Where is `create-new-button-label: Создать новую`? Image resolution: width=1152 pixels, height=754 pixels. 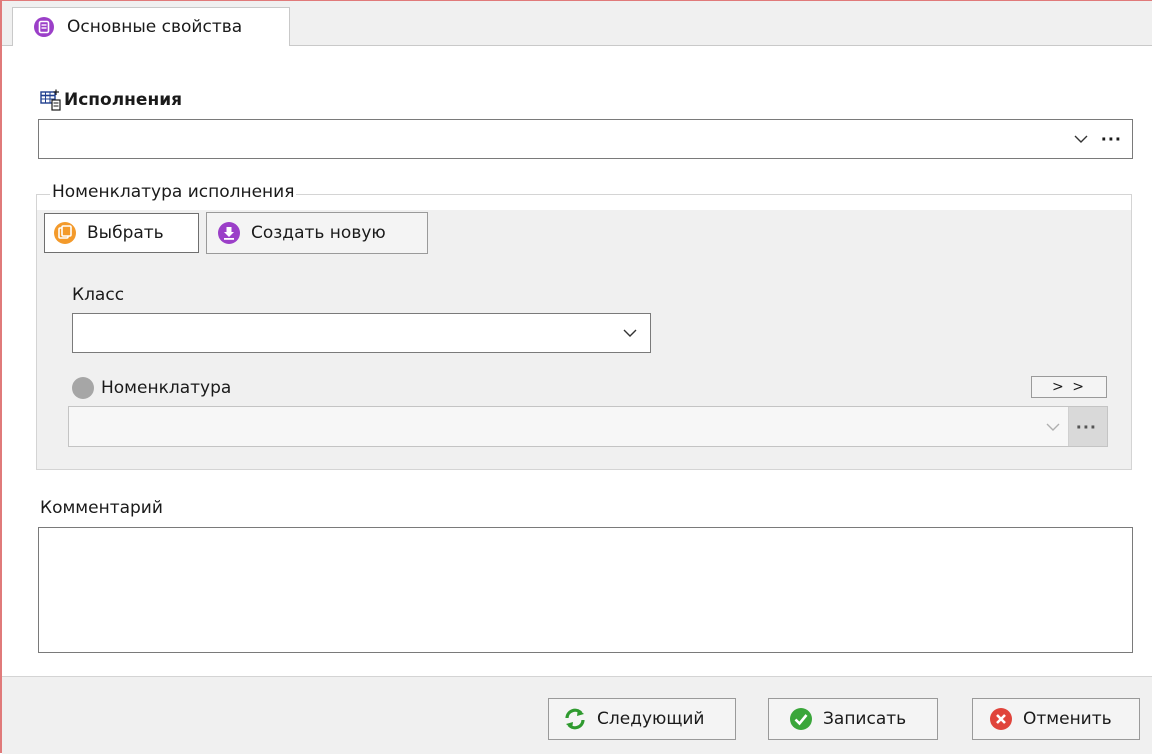 create-new-button-label: Создать новую is located at coordinates (318, 233).